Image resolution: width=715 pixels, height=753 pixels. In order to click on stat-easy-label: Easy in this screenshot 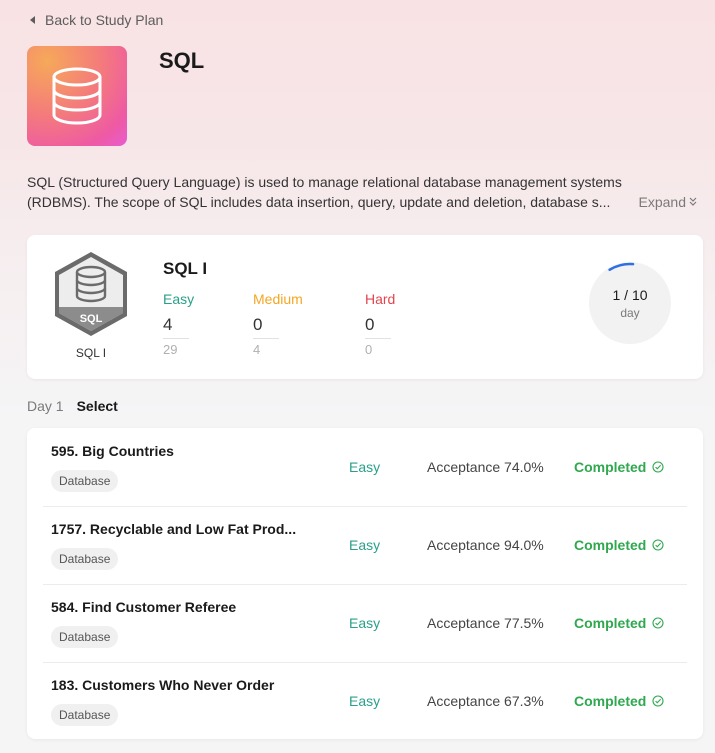, I will do `click(179, 299)`.